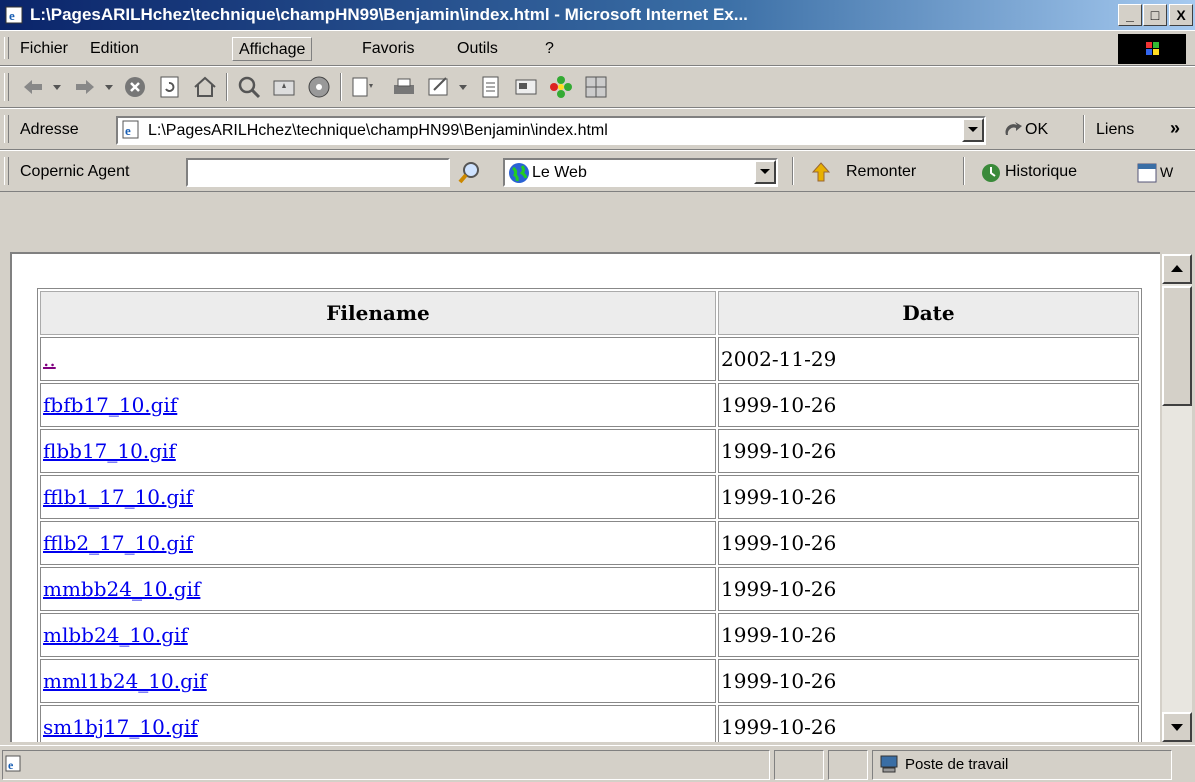 The height and width of the screenshot is (782, 1195). I want to click on filename-cell: fflb1_17_10.gif, so click(378, 497).